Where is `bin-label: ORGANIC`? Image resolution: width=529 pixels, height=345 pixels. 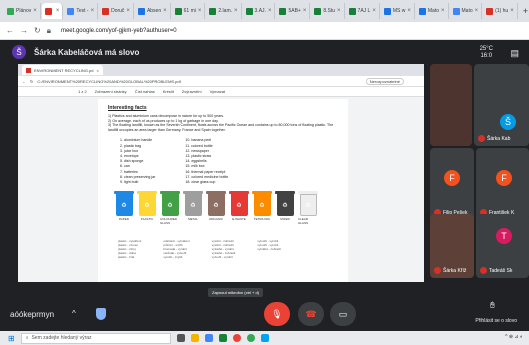 bin-label: ORGANIC is located at coordinates (215, 219).